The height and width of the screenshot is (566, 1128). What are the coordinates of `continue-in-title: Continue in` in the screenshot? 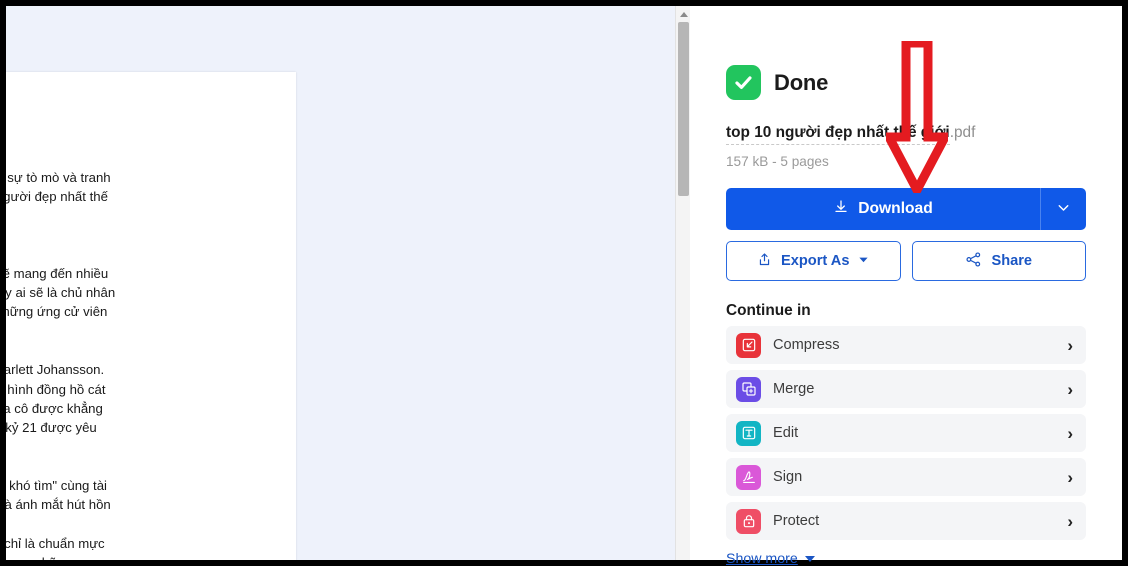 It's located at (768, 310).